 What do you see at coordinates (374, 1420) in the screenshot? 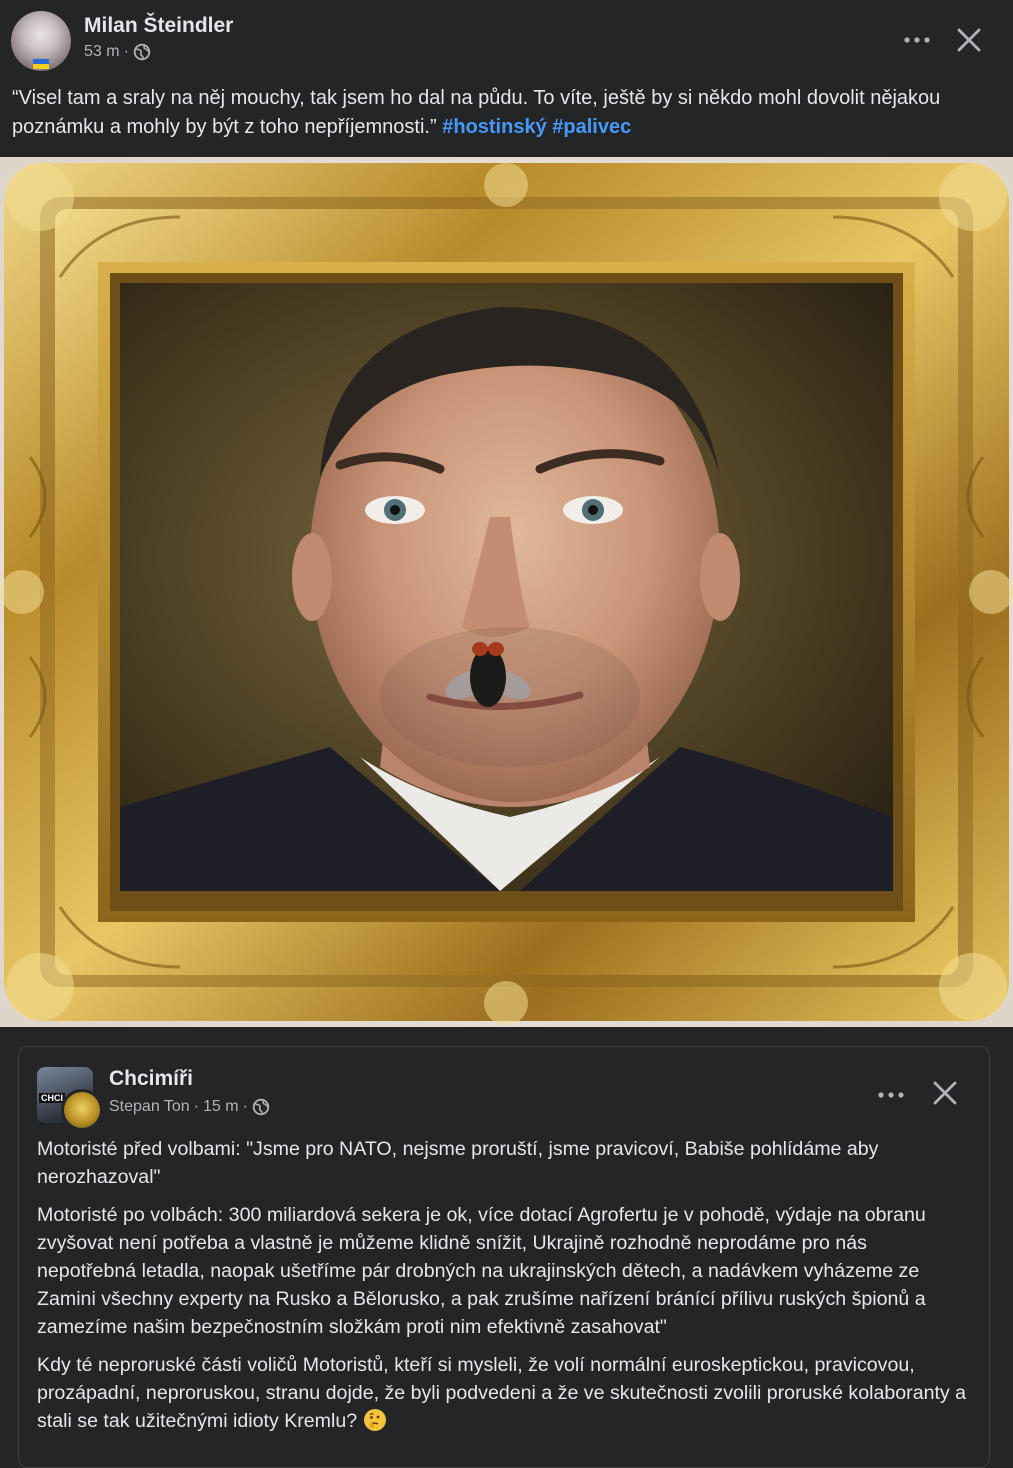
I see `thinking-face-emoji-icon` at bounding box center [374, 1420].